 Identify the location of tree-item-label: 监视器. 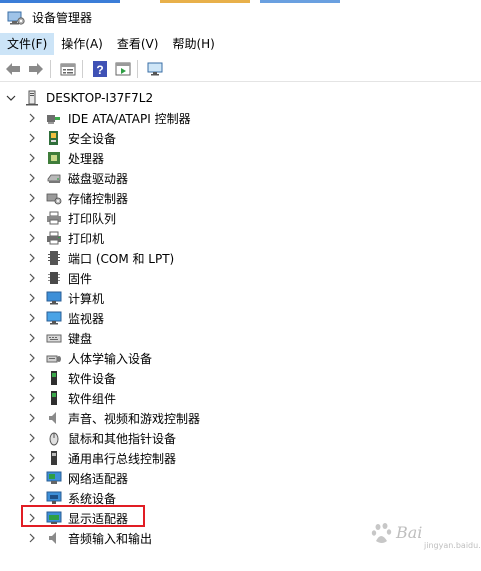
(86, 318).